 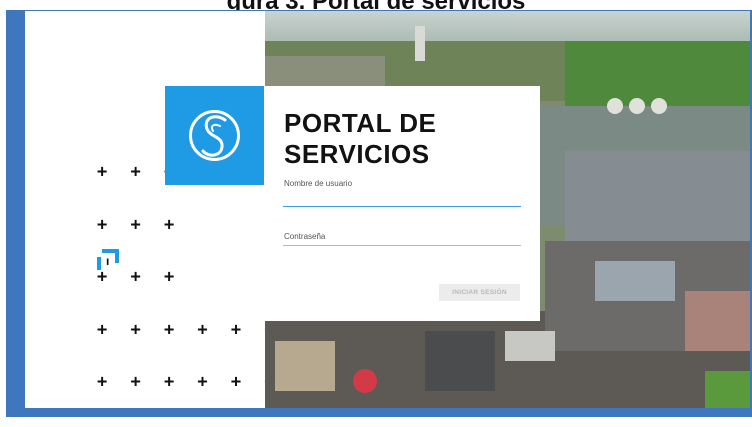 What do you see at coordinates (189, 382) in the screenshot?
I see `plus-row-5: + + + + + +` at bounding box center [189, 382].